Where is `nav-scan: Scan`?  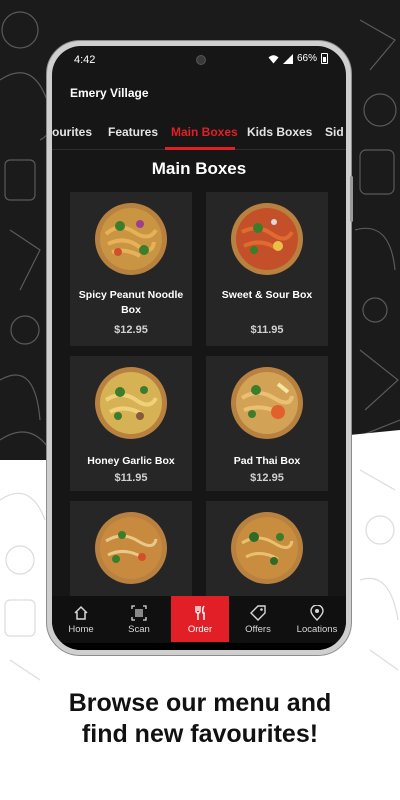 nav-scan: Scan is located at coordinates (139, 619).